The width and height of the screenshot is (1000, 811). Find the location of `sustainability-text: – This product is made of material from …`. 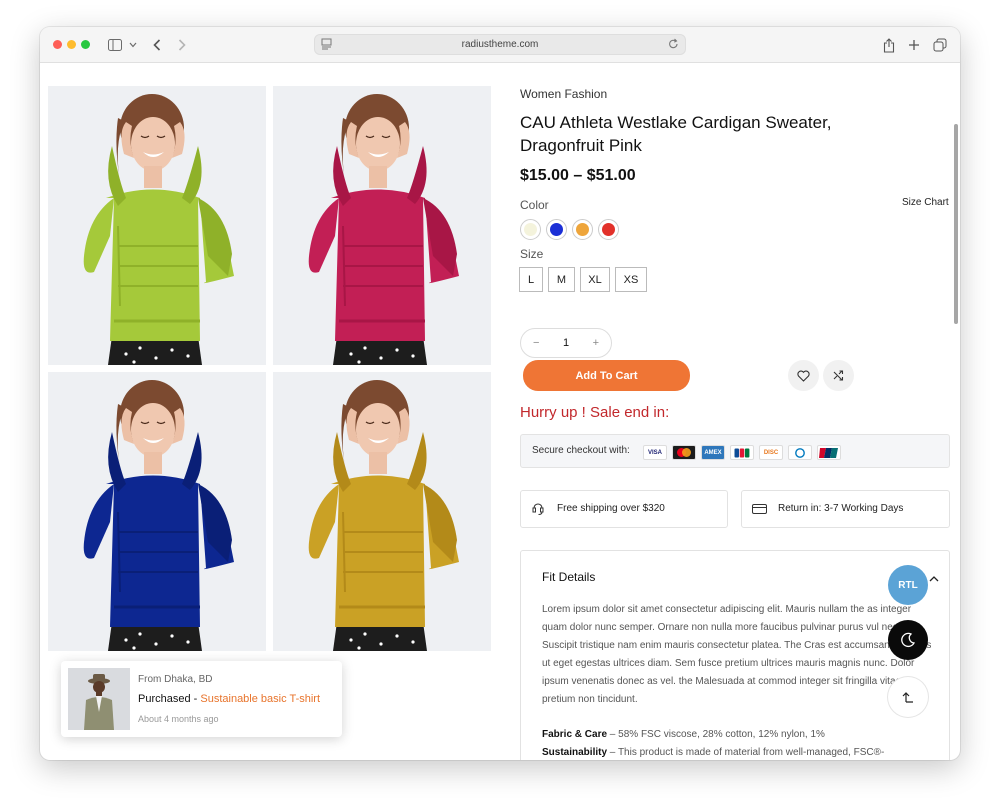

sustainability-text: – This product is made of material from … is located at coordinates (746, 752).